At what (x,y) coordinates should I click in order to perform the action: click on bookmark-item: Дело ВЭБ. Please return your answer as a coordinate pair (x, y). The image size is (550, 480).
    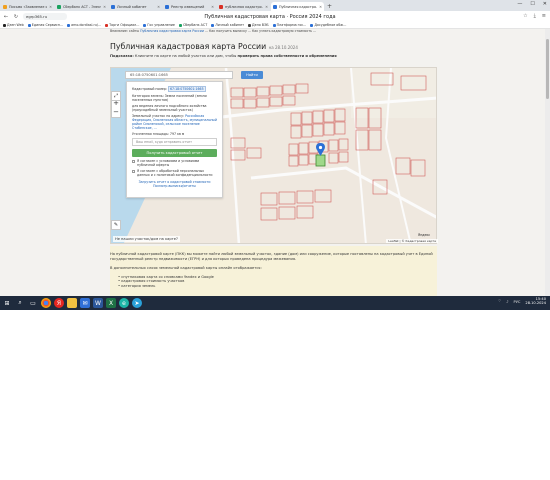
    Looking at the image, I should click on (258, 25).